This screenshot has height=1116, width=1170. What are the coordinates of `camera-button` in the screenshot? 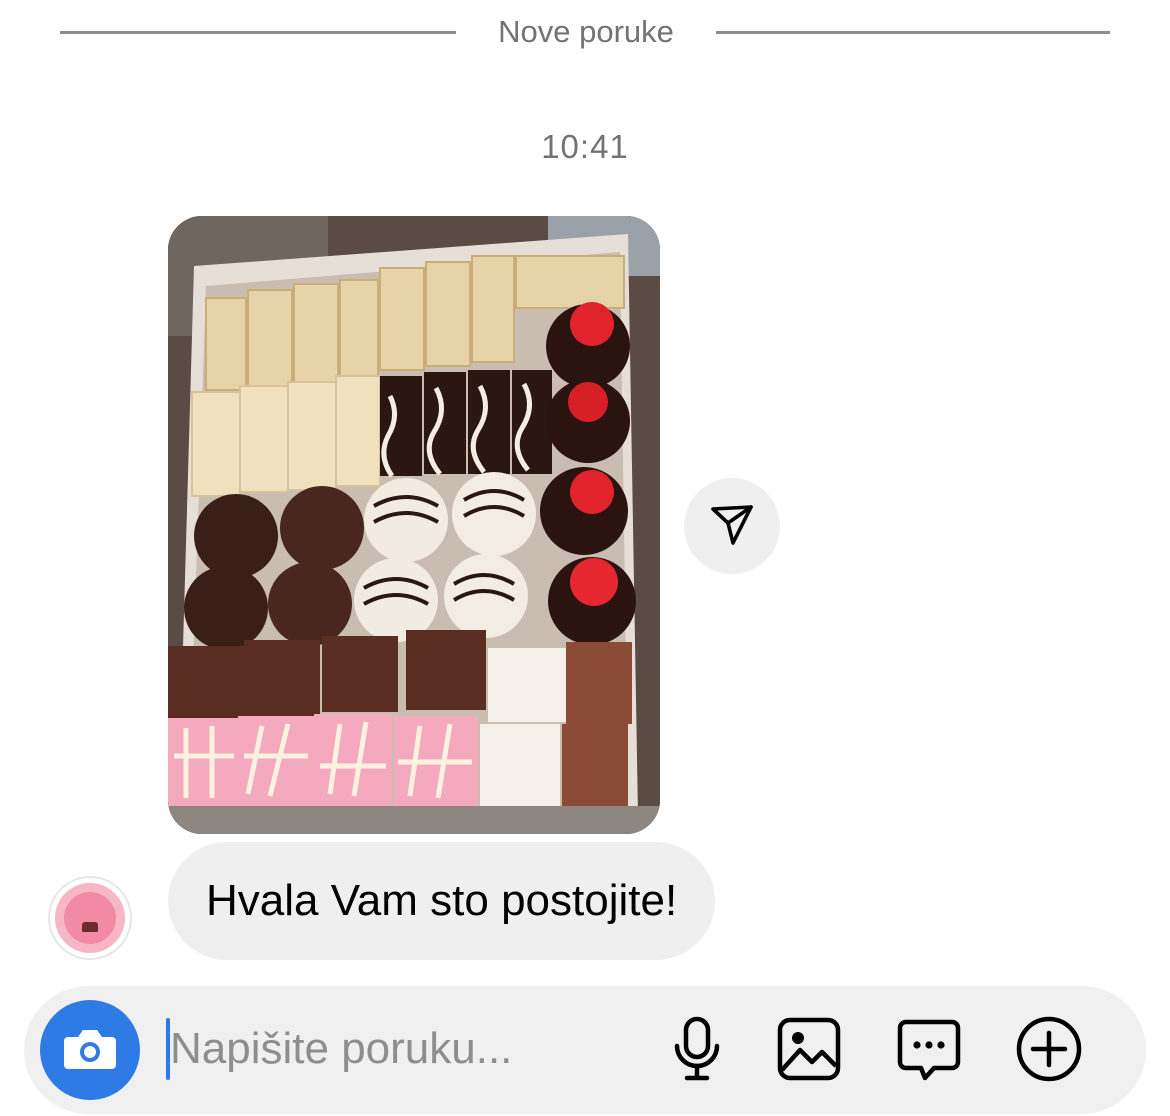 It's located at (90, 1050).